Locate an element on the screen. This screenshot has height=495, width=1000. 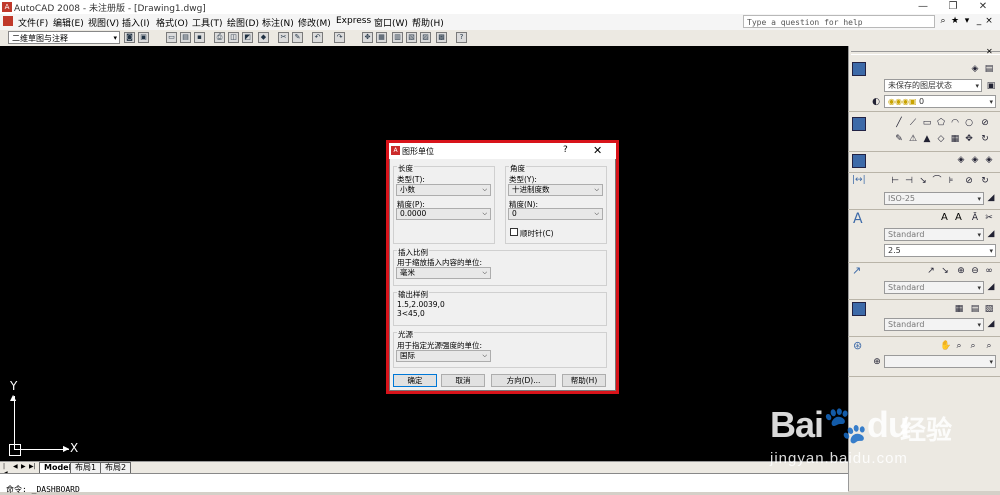
layer-state-select: 未保存的图层状态 ▾ is located at coordinates (933, 85).